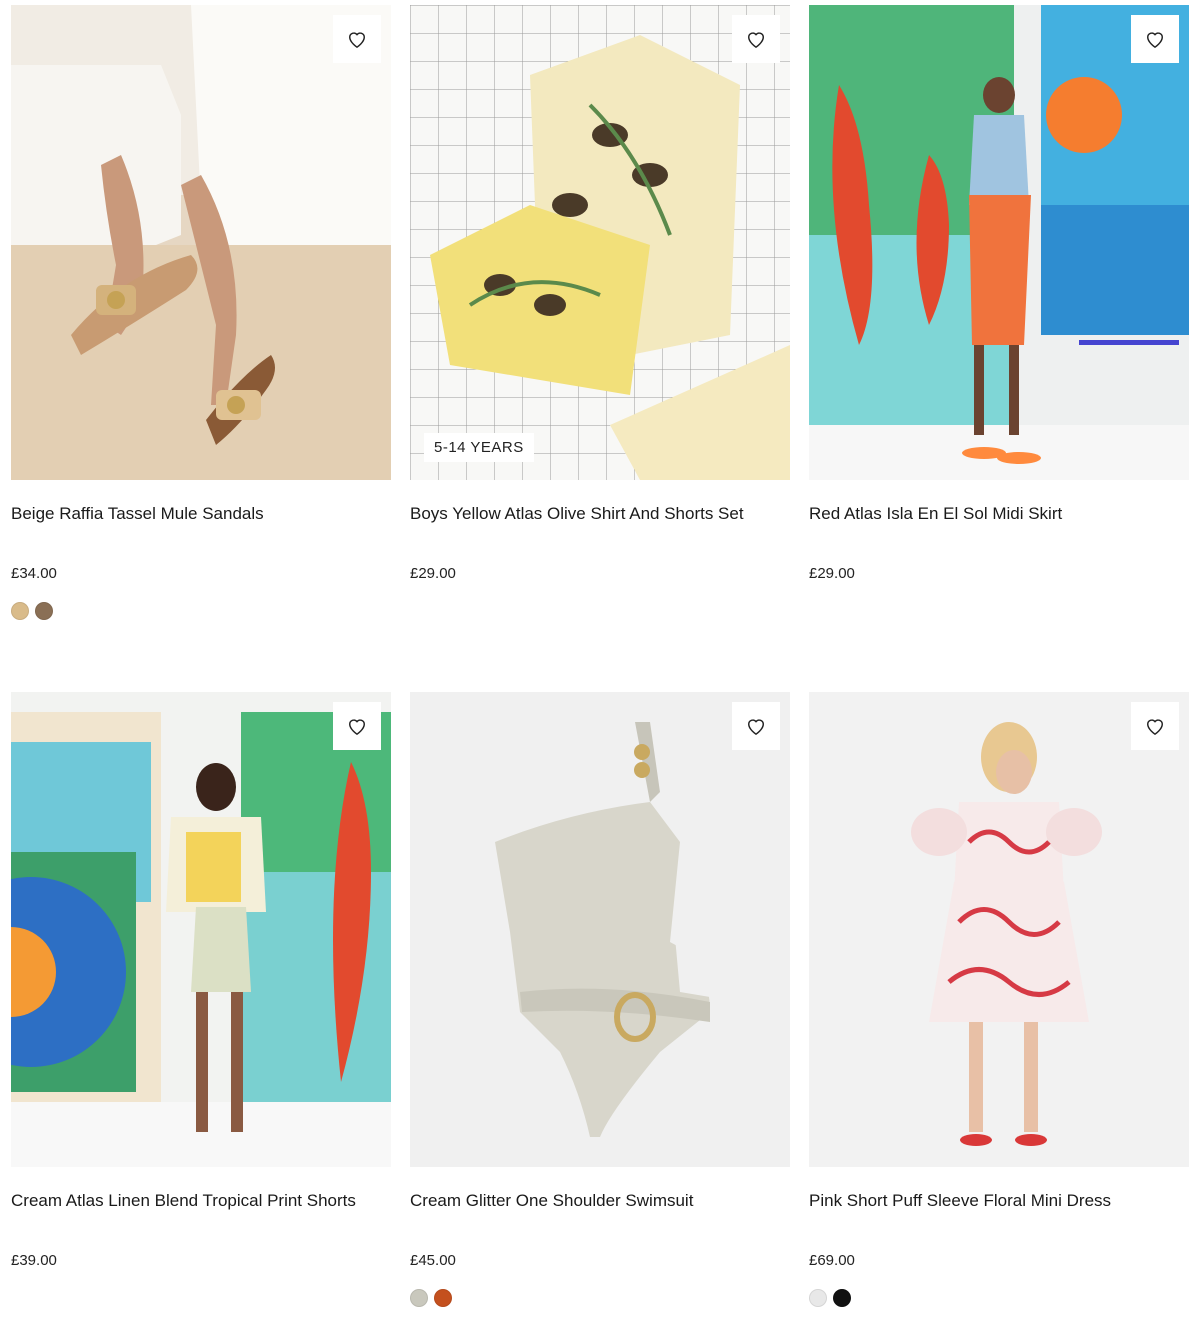  I want to click on product-price: £45.00, so click(433, 1260).